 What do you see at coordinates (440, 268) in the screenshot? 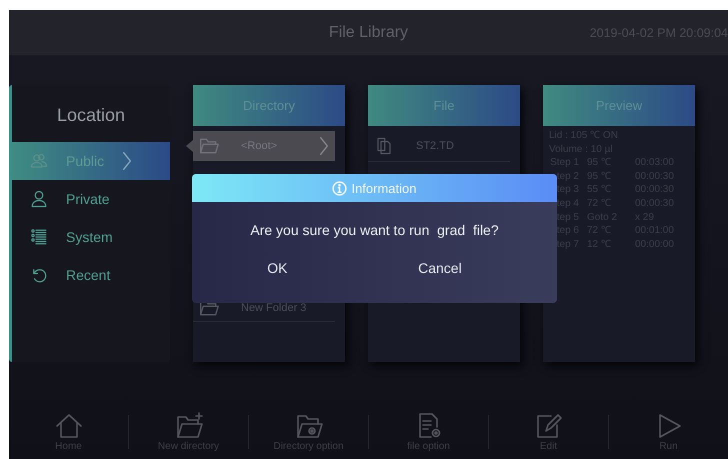
I see `cancel-button: Cancel` at bounding box center [440, 268].